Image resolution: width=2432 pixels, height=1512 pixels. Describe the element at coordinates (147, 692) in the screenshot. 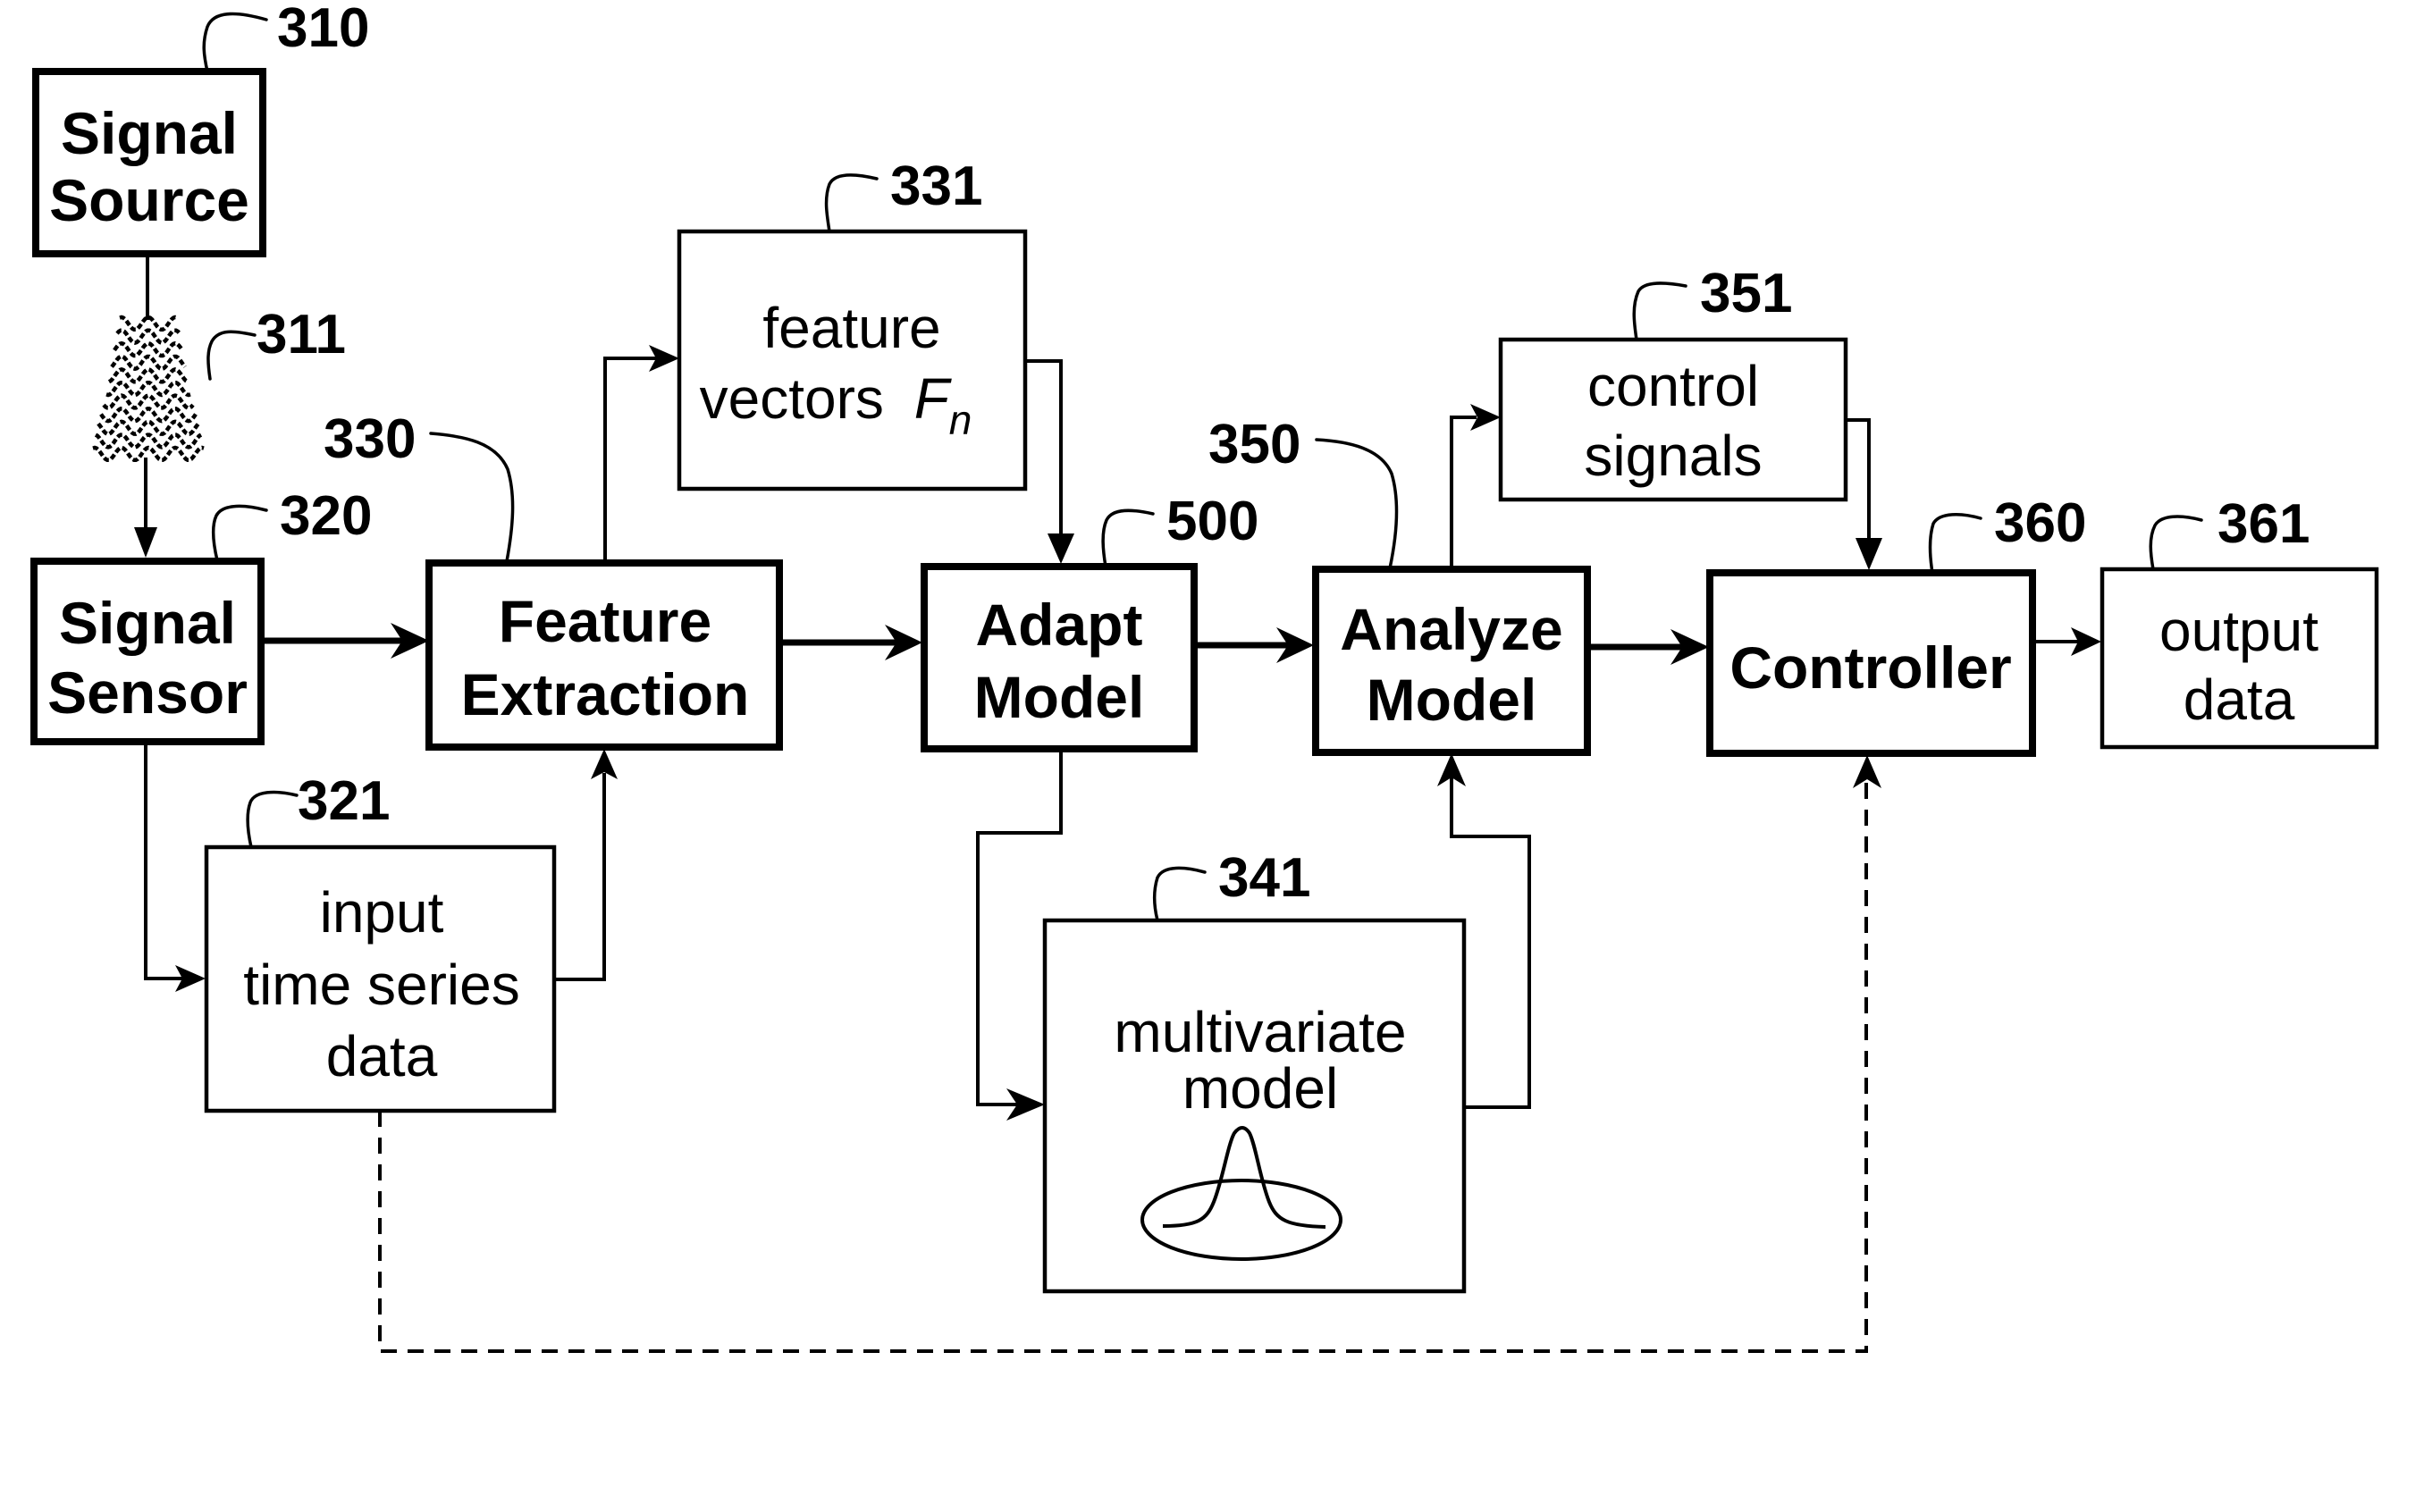

I see `signal-sensor-label-line2: Sensor` at that location.